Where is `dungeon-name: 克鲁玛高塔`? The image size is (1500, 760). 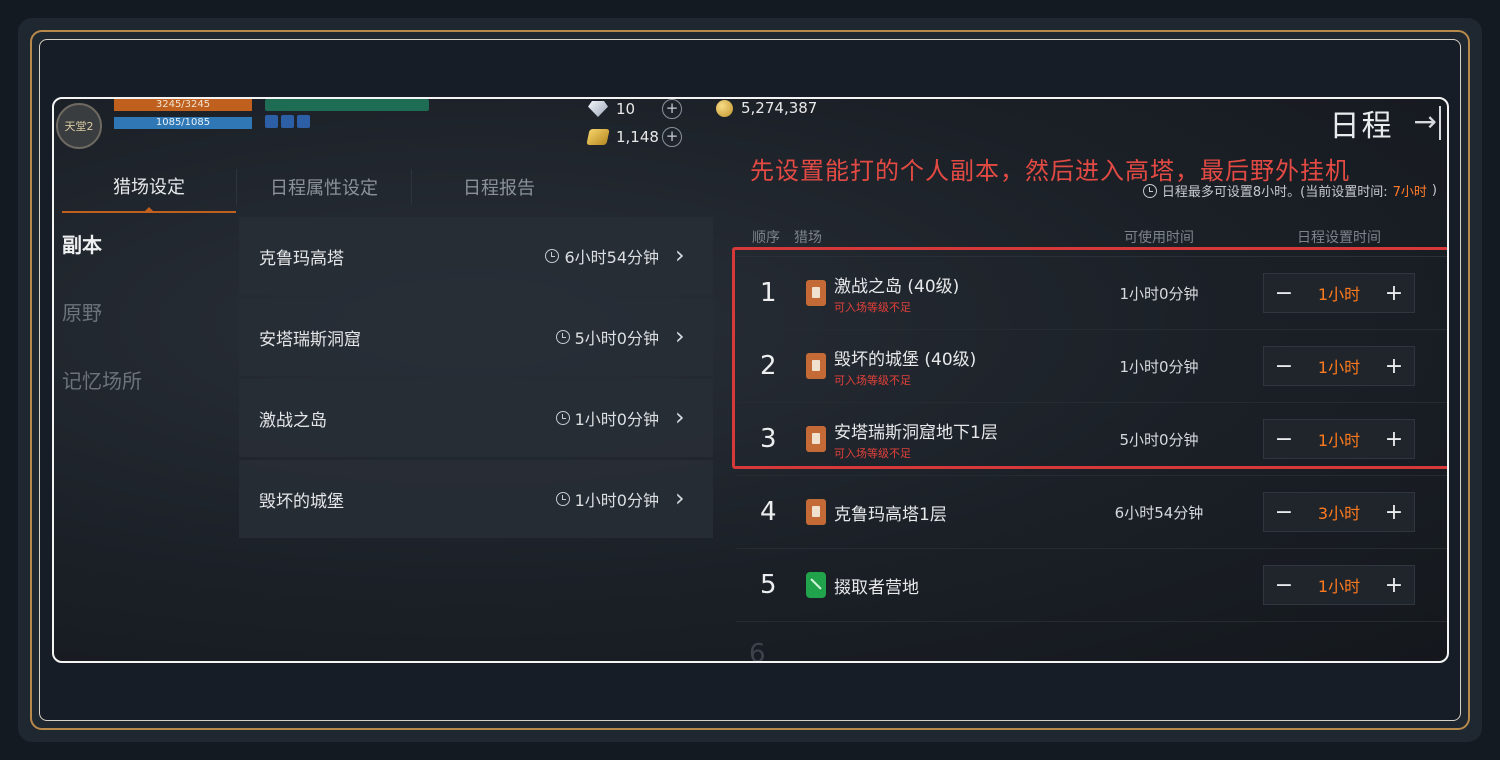
dungeon-name: 克鲁玛高塔 is located at coordinates (301, 258).